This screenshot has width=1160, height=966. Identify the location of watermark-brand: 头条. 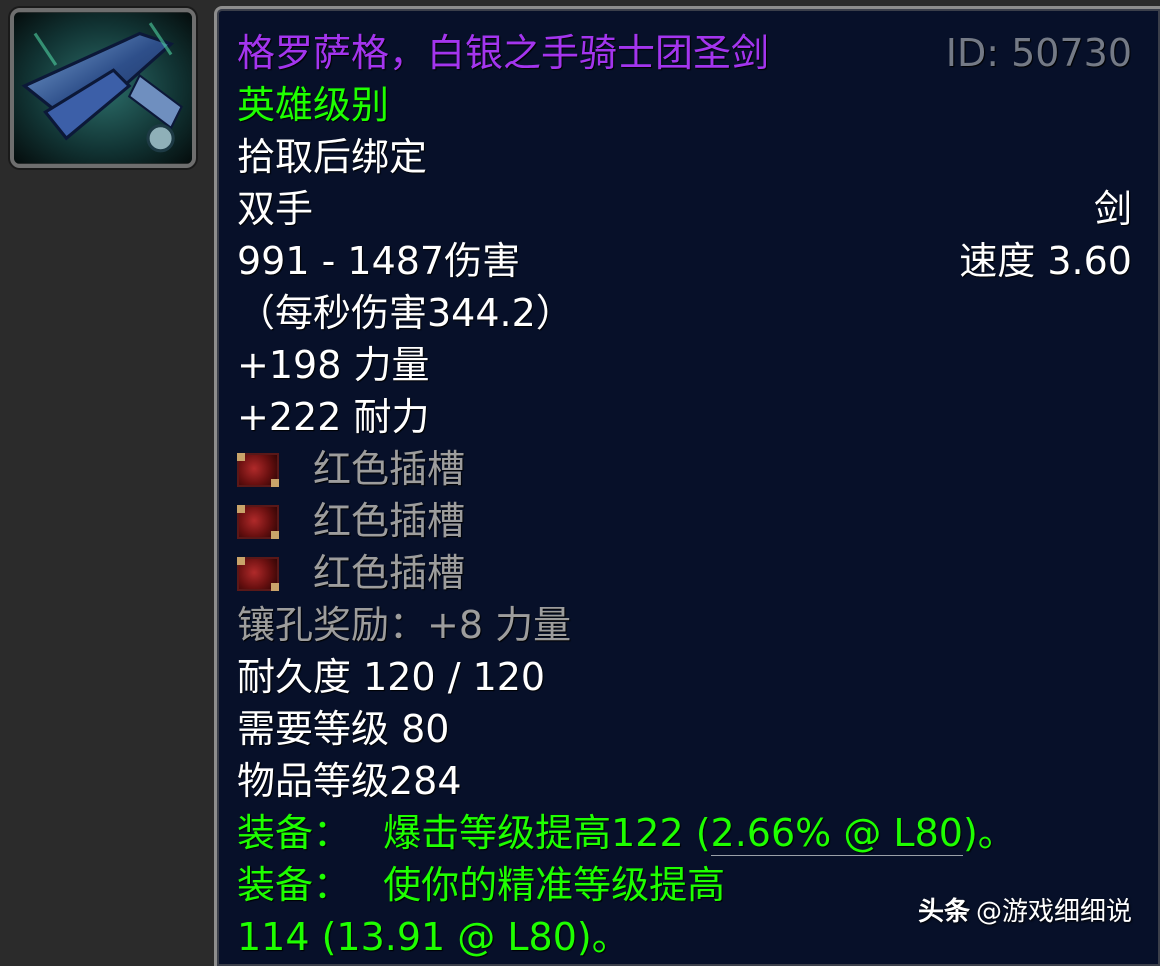
(943, 912).